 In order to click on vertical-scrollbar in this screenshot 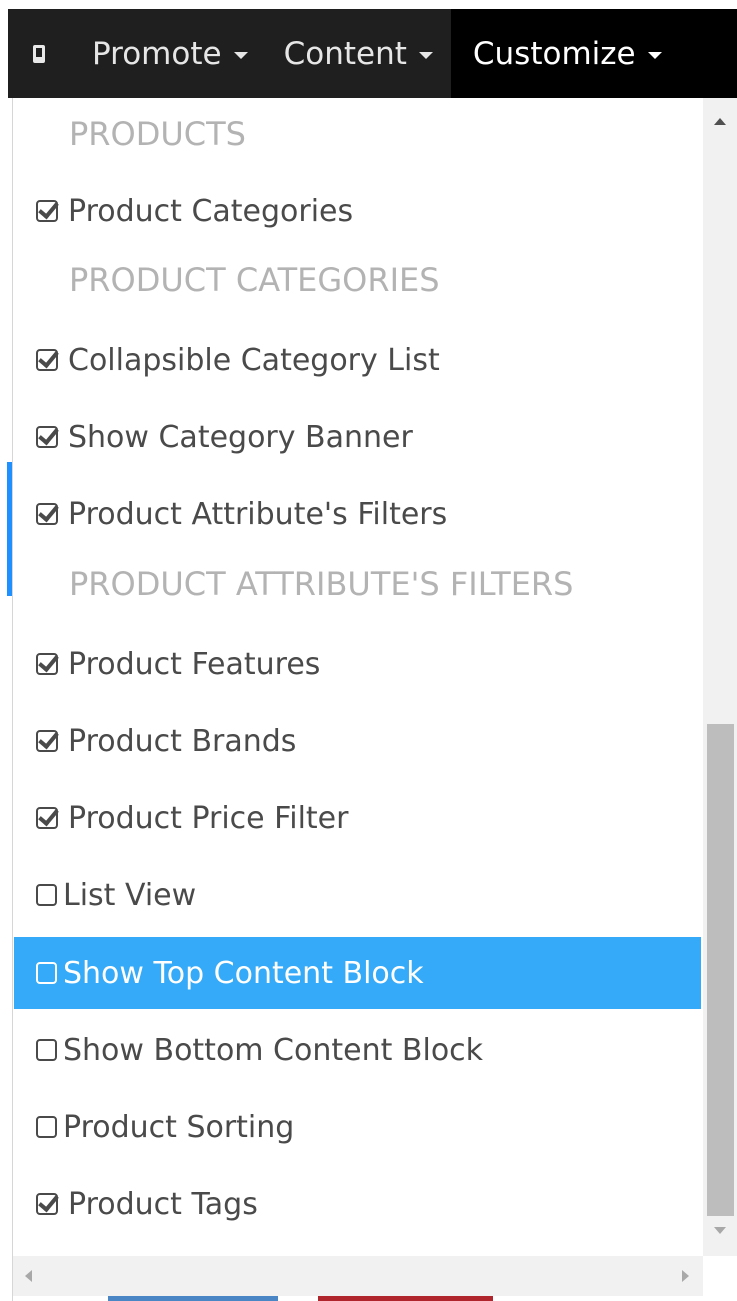, I will do `click(720, 677)`.